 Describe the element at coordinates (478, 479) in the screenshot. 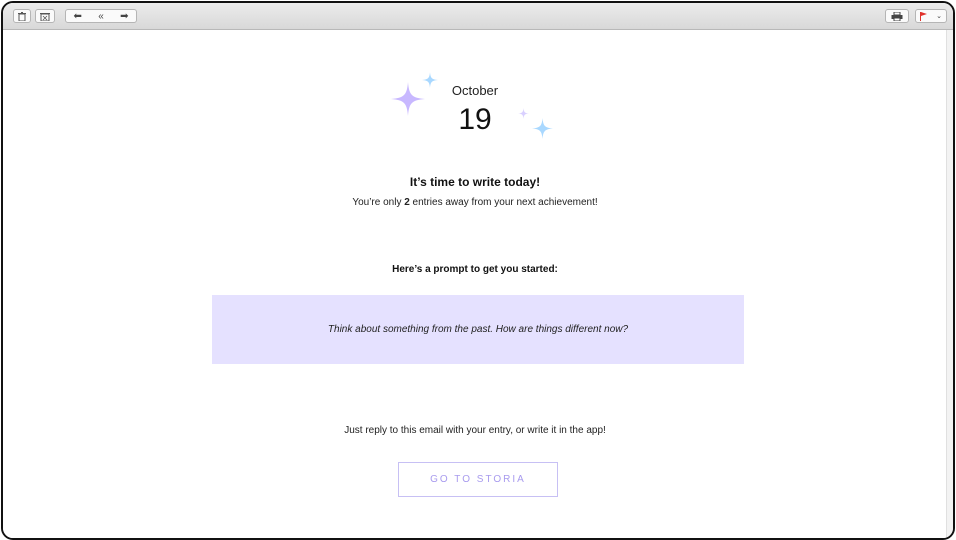

I see `go-to-storia-button: GO TO STORIA` at that location.